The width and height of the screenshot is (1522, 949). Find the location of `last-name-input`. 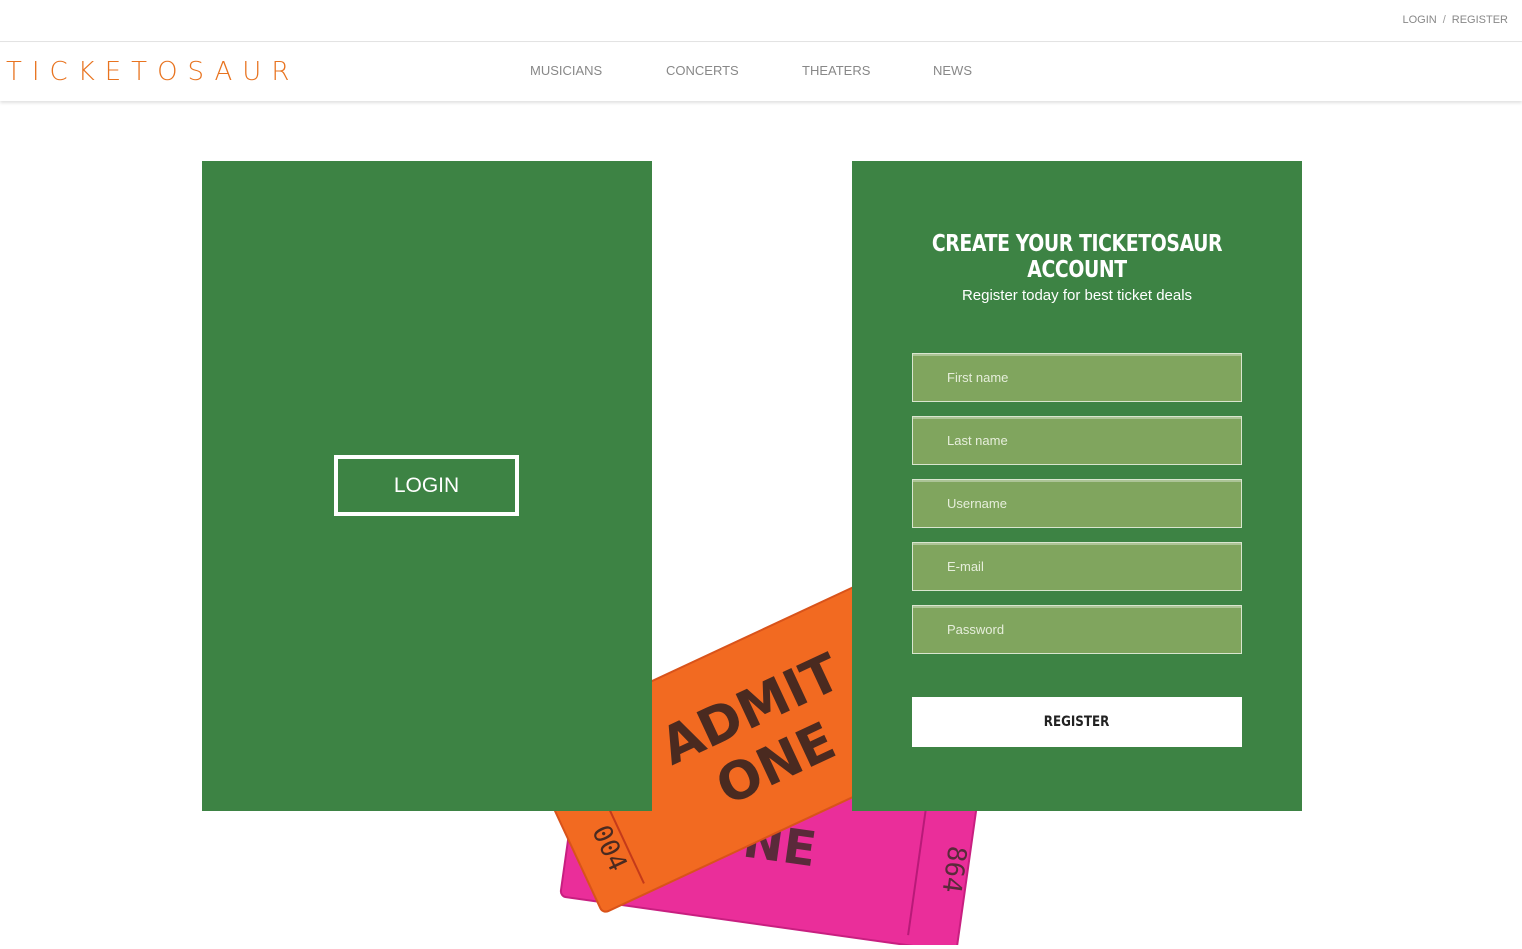

last-name-input is located at coordinates (1077, 440).